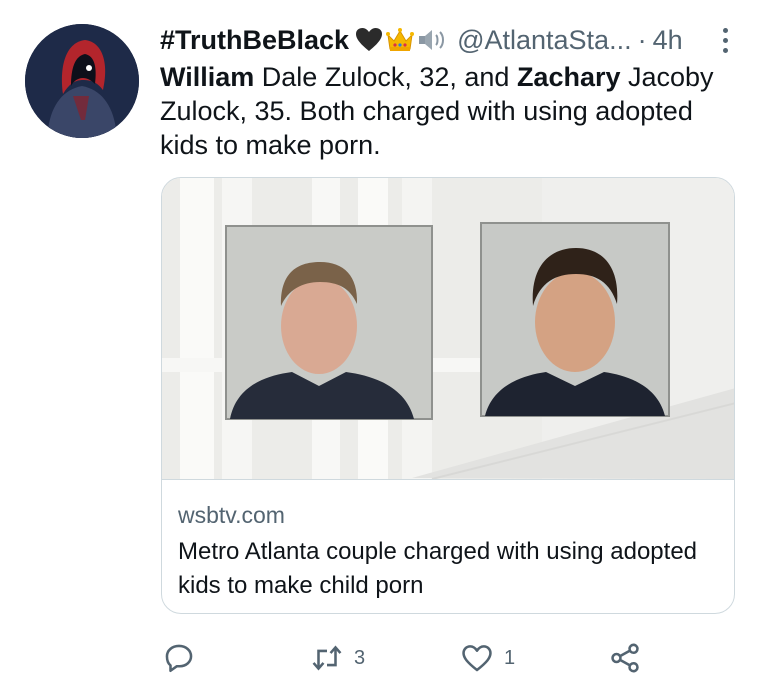 The height and width of the screenshot is (689, 760). What do you see at coordinates (207, 77) in the screenshot?
I see `tweet-text-bold-name-1: William` at bounding box center [207, 77].